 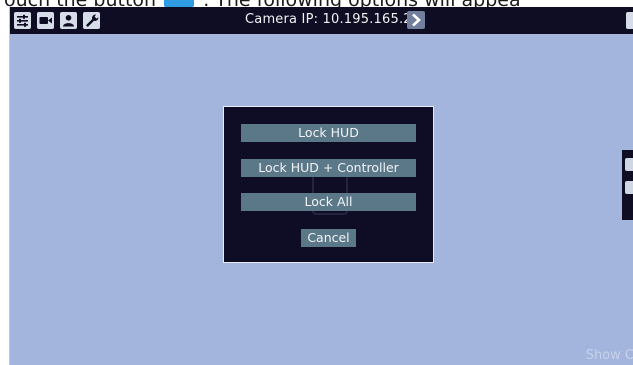 I want to click on watermark-text: Show C, so click(x=609, y=355).